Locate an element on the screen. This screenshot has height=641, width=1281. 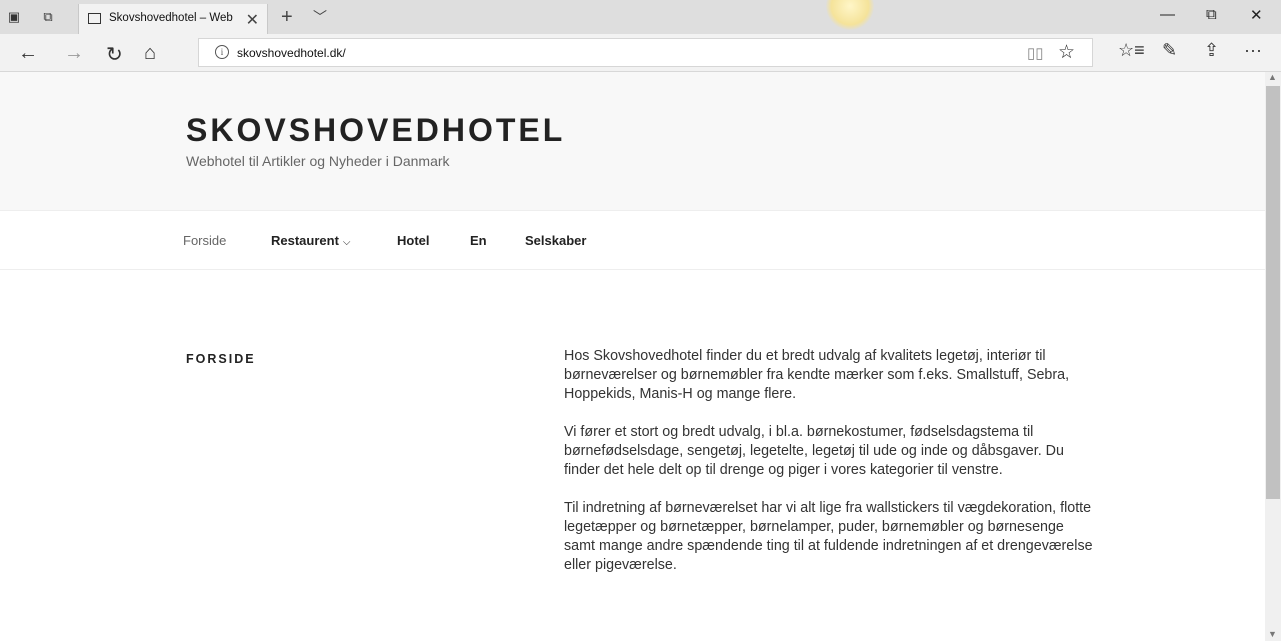
home-icon: ⌂ is located at coordinates (150, 53).